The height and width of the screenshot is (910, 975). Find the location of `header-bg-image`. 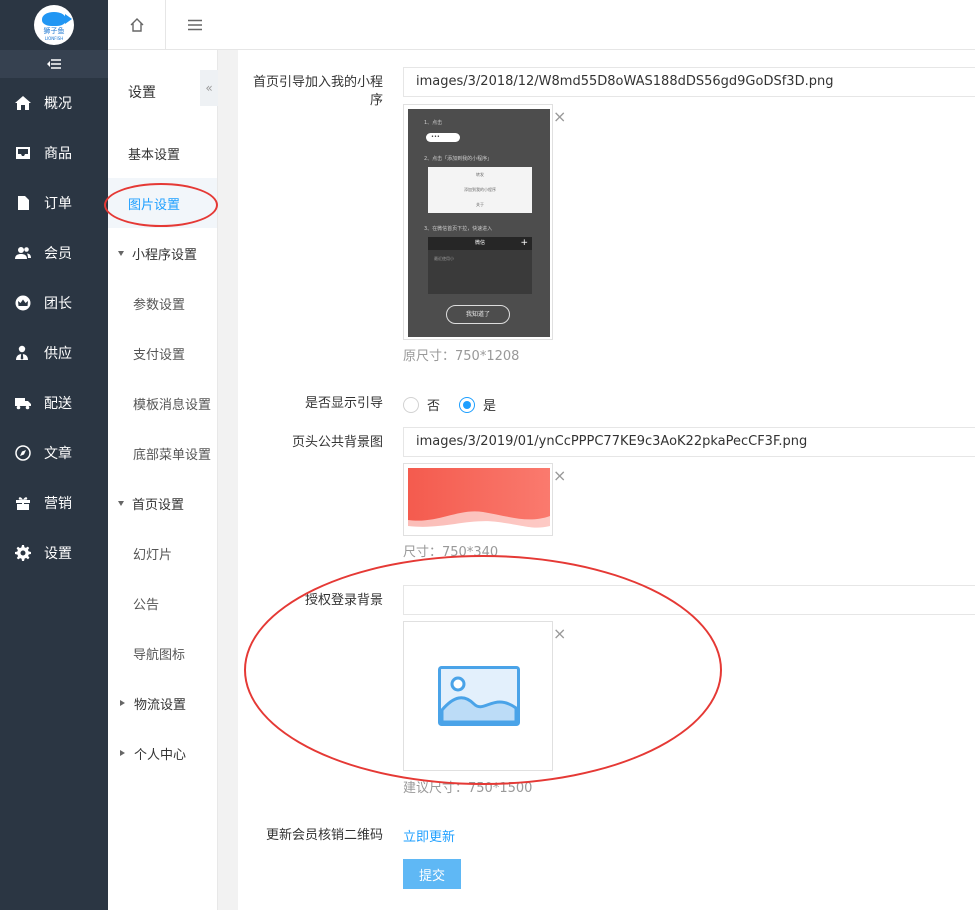

header-bg-image is located at coordinates (479, 500).